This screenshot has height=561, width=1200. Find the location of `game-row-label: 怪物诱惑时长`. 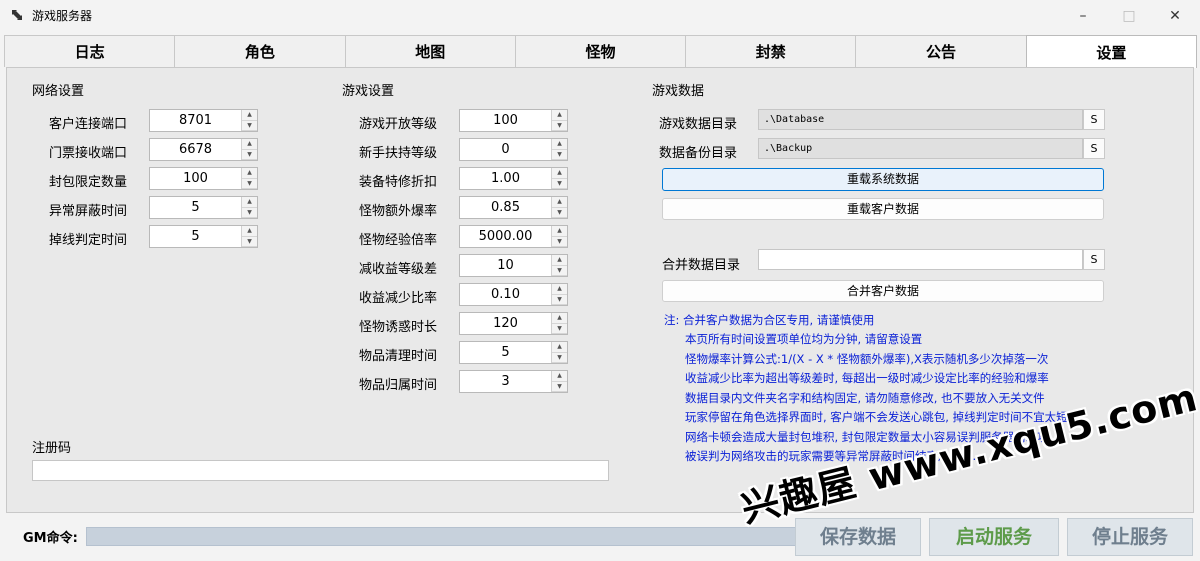

game-row-label: 怪物诱惑时长 is located at coordinates (397, 327).